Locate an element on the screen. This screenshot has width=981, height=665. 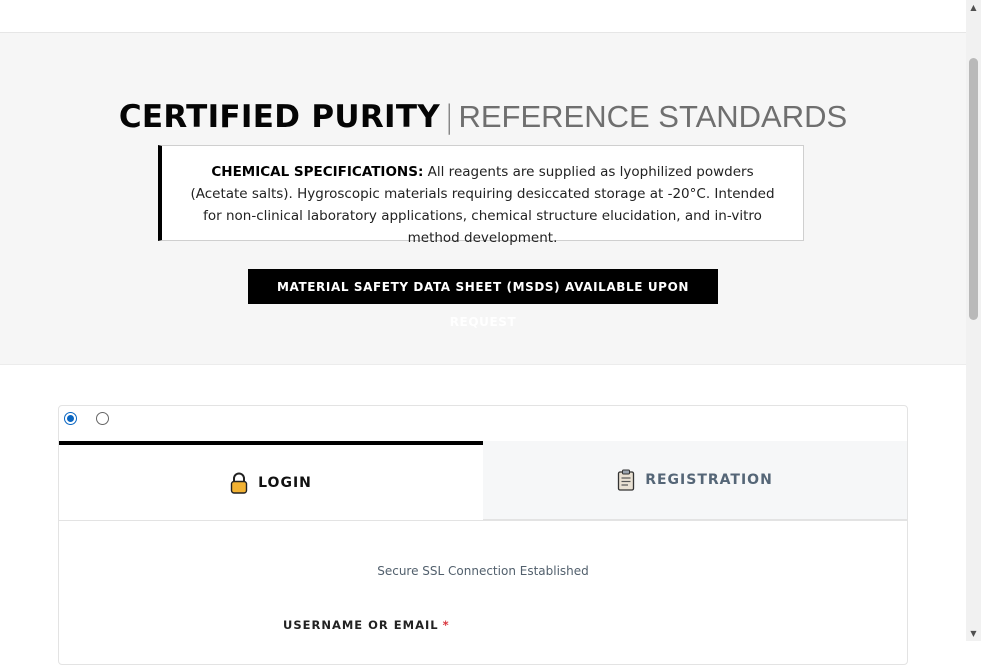
title-light: REFERENCE STANDARDS is located at coordinates (653, 116).